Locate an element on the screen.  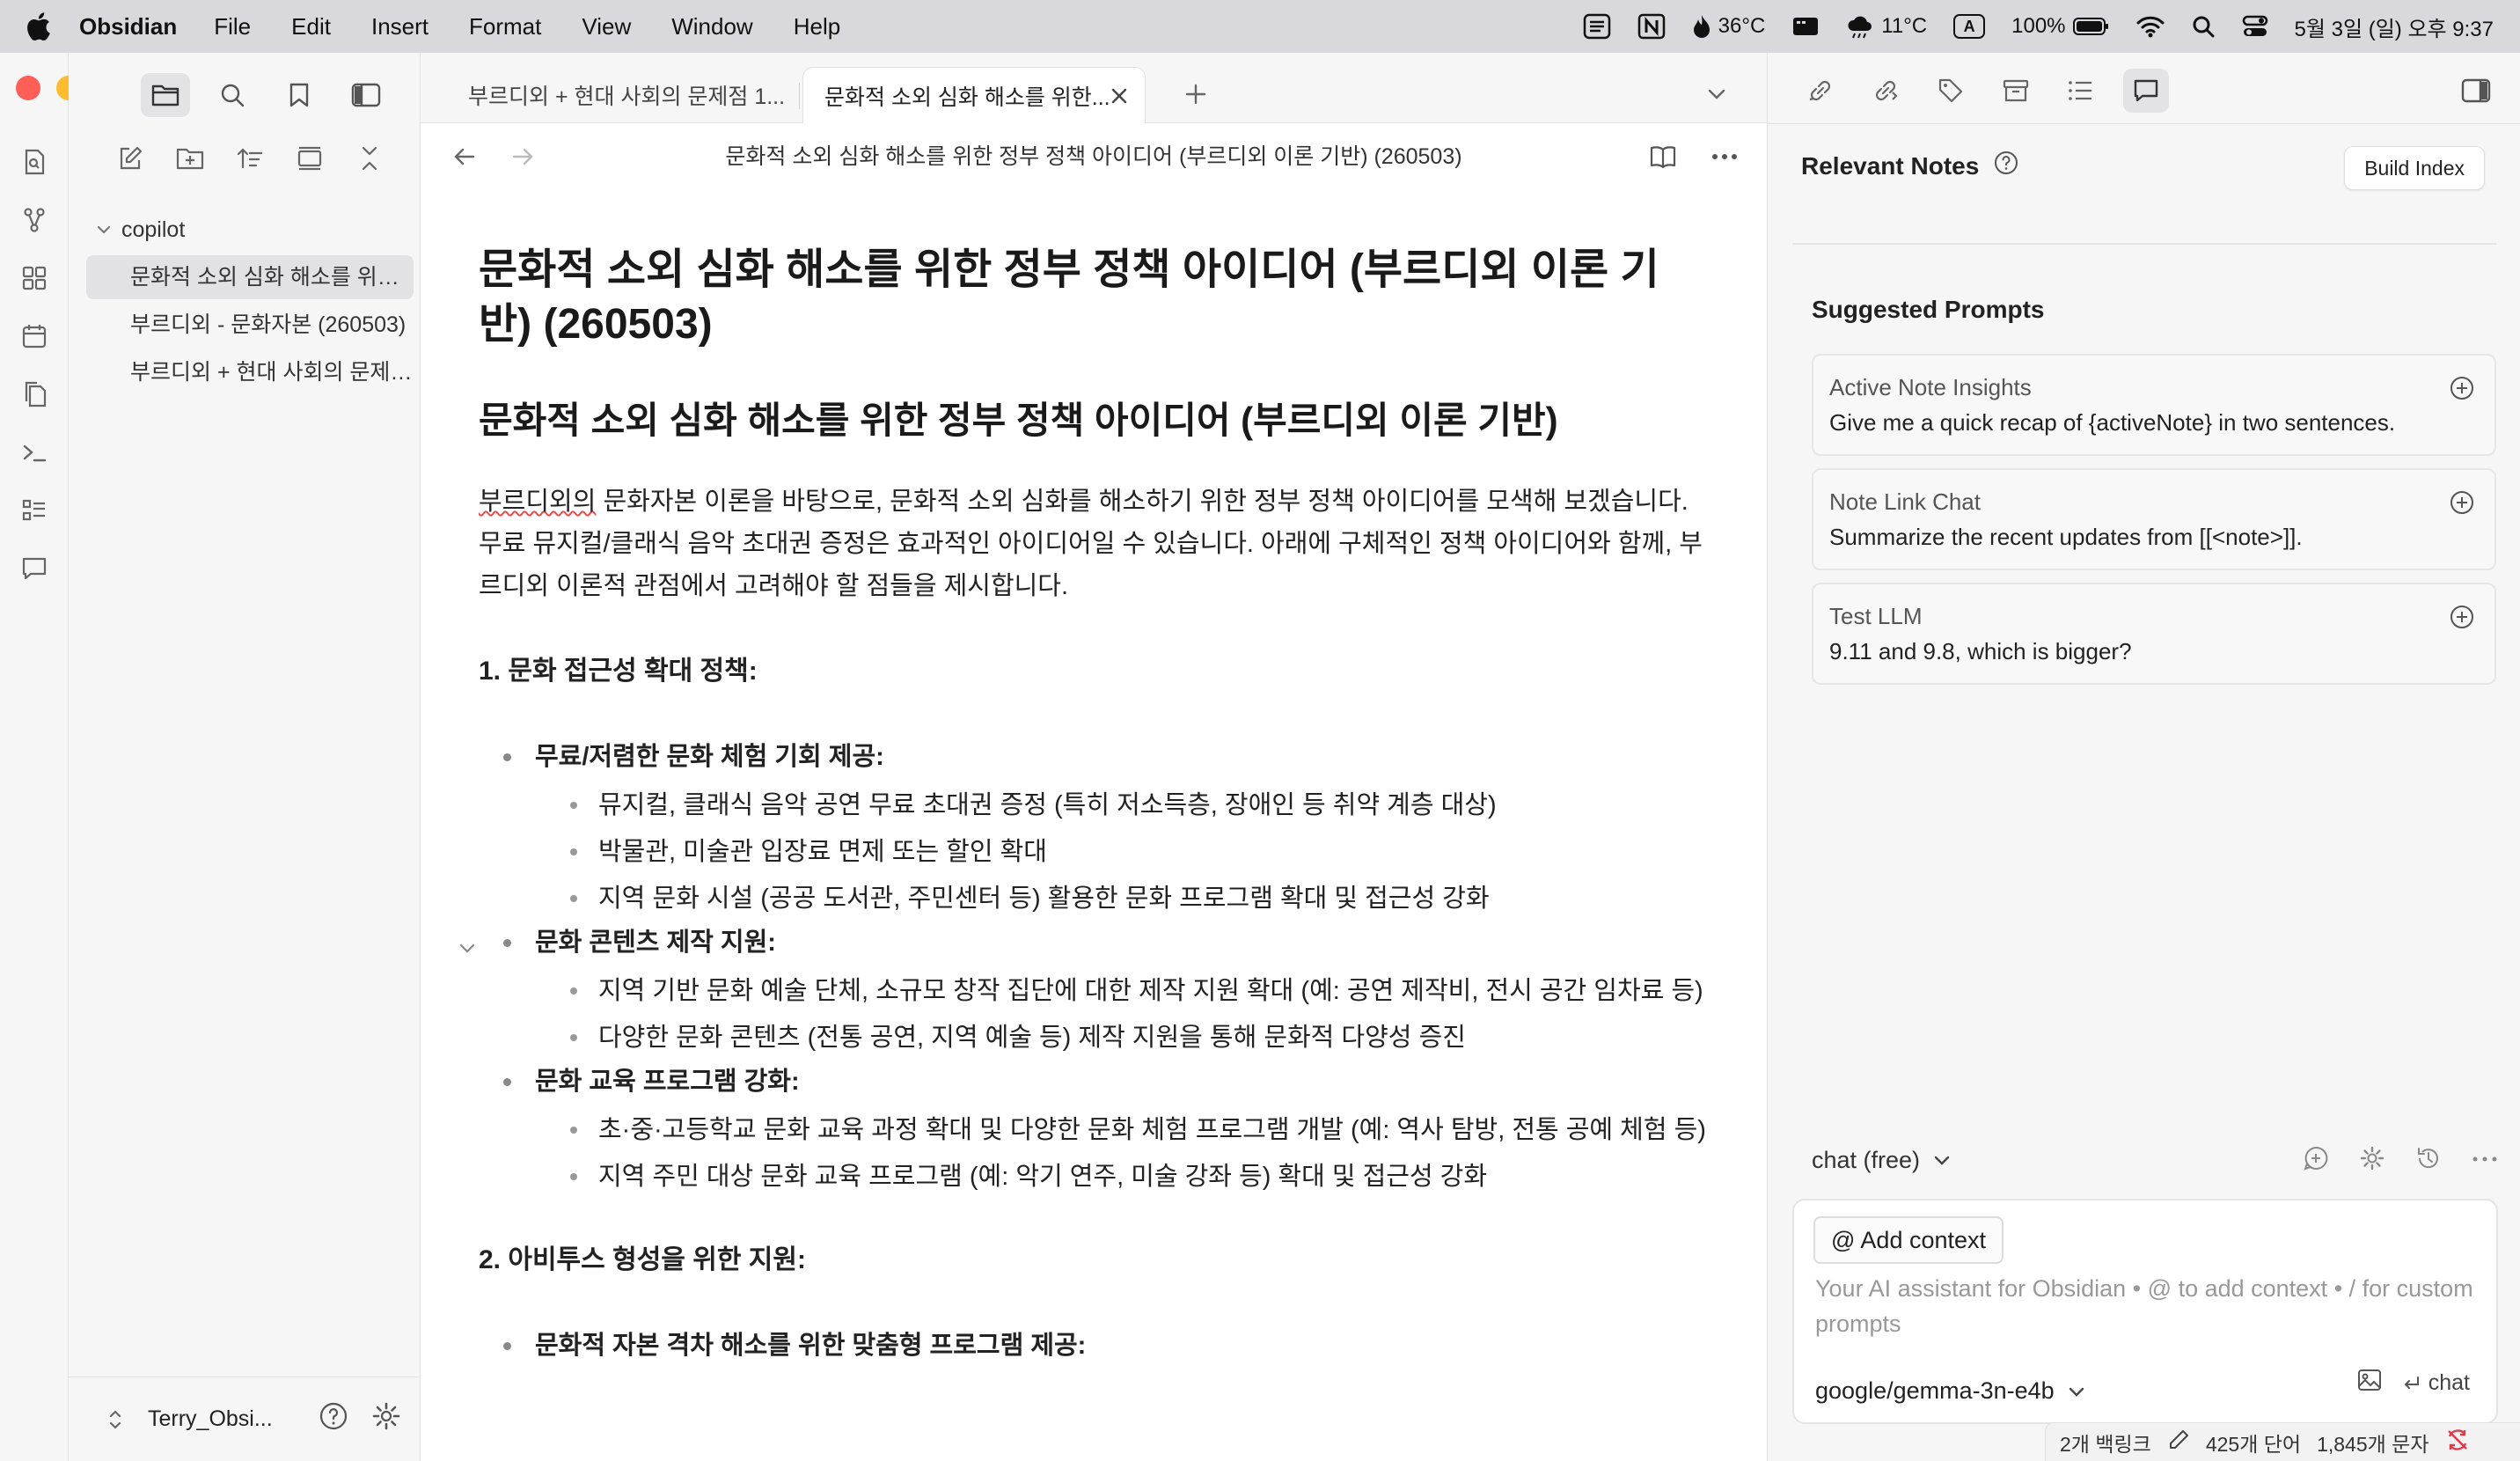
menu-window: Window is located at coordinates (711, 26).